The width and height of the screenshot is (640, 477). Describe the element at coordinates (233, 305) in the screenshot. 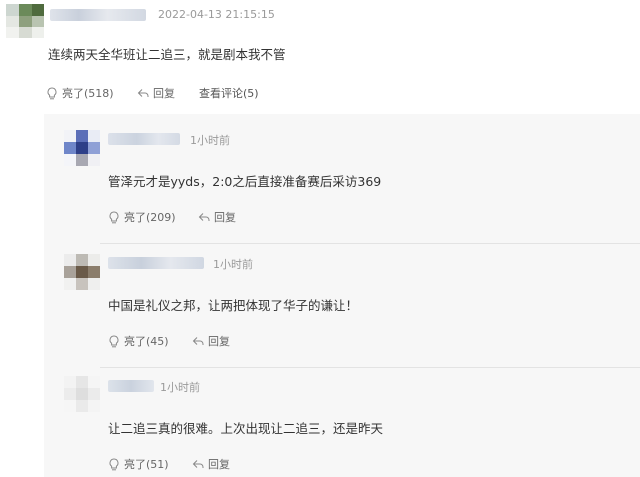

I see `reply-text: 中国是礼仪之邦，让两把体现了华子的谦让！` at that location.